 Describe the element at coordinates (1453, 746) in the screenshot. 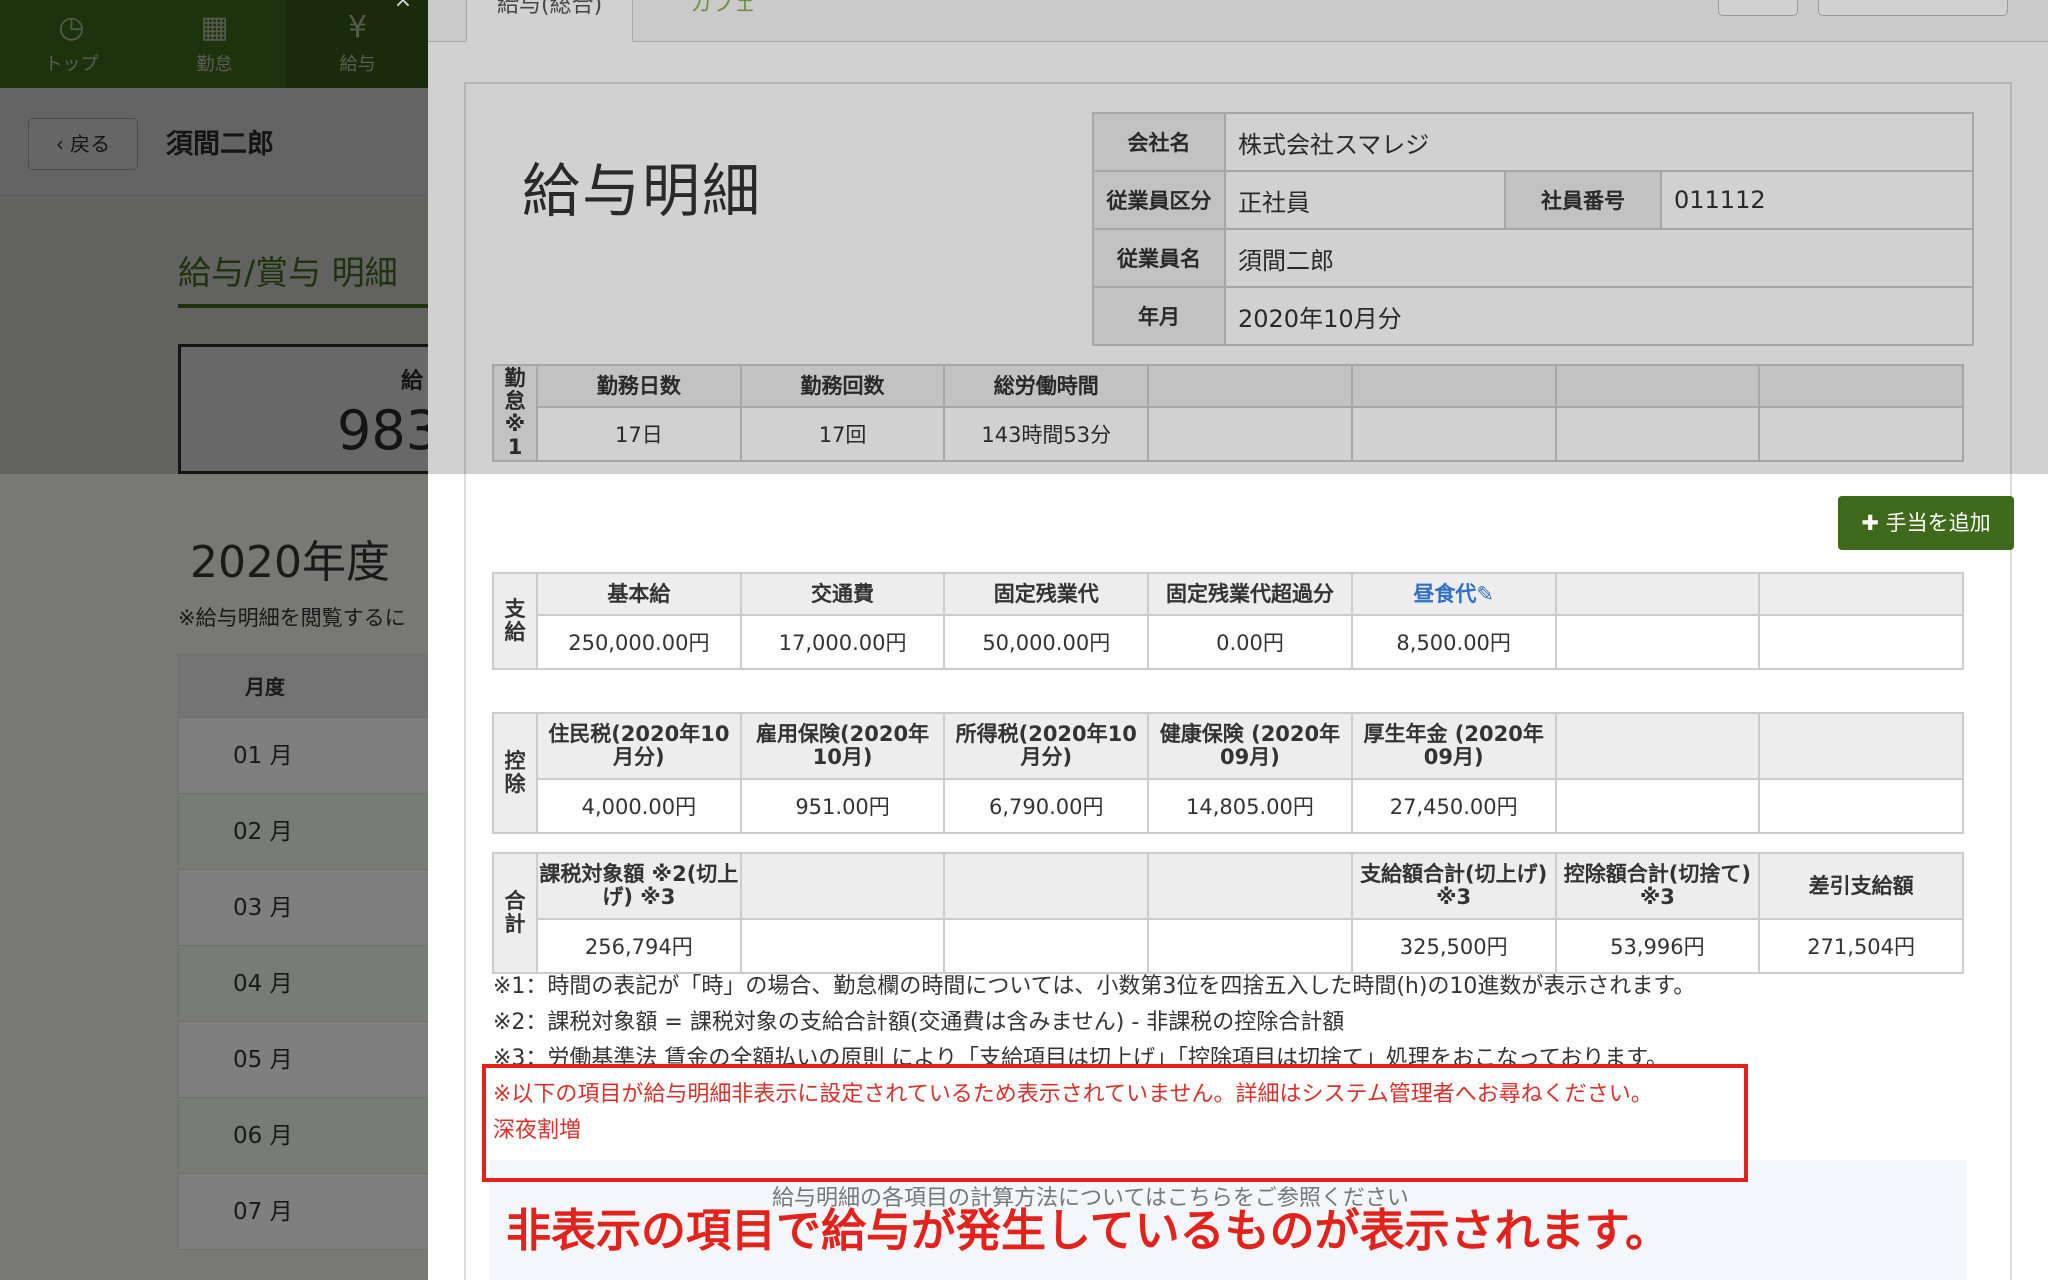

I see `table-header: 厚生年金 (2020年09月)` at that location.